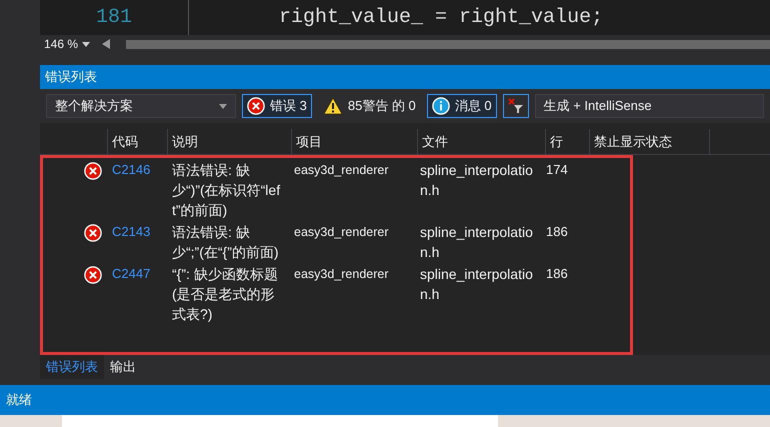  Describe the element at coordinates (650, 141) in the screenshot. I see `column-header: 禁止显示状态` at that location.